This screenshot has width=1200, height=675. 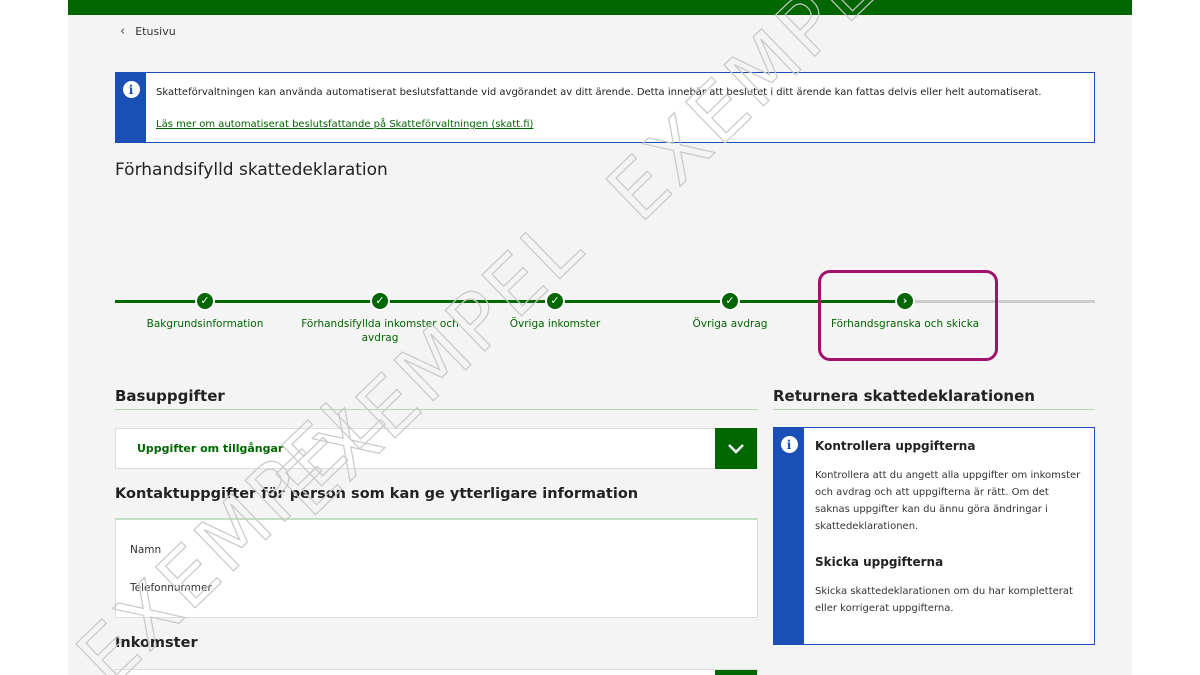 I want to click on contact-name-label: Namn, so click(x=146, y=550).